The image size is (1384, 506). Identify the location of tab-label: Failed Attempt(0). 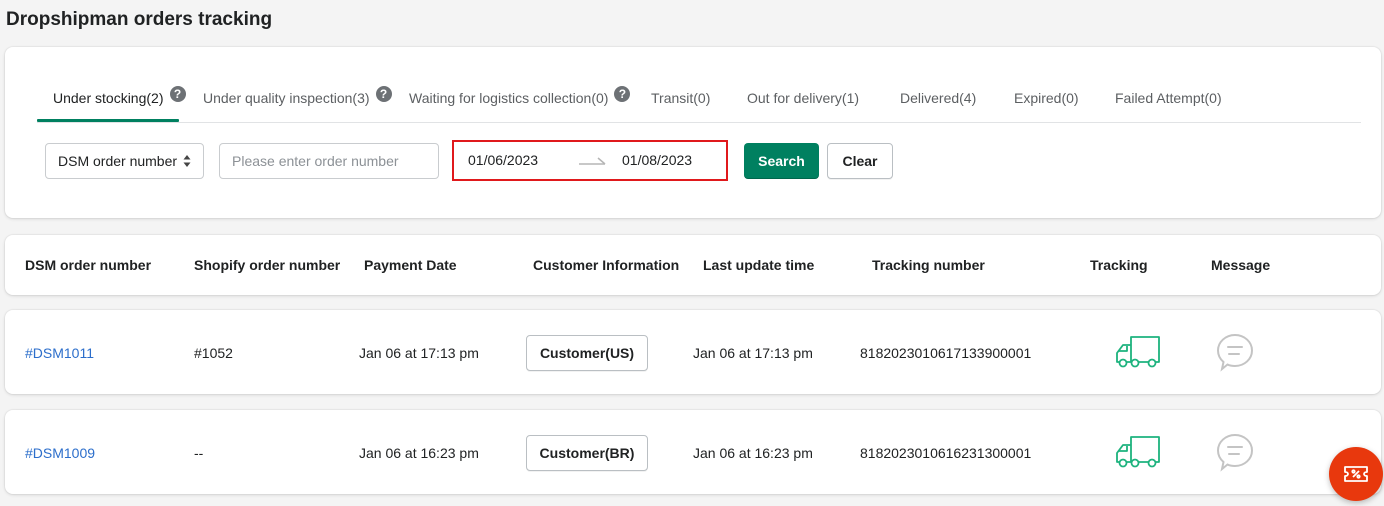
(1168, 98).